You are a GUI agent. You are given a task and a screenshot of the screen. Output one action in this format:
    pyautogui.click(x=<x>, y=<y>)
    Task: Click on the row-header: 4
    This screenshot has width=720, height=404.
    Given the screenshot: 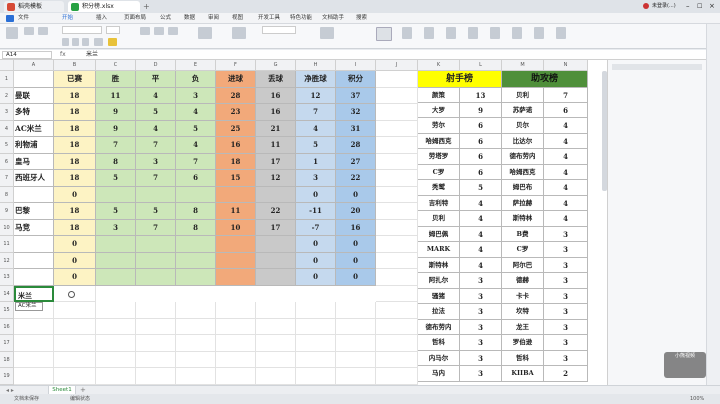 What is the action you would take?
    pyautogui.click(x=7, y=128)
    